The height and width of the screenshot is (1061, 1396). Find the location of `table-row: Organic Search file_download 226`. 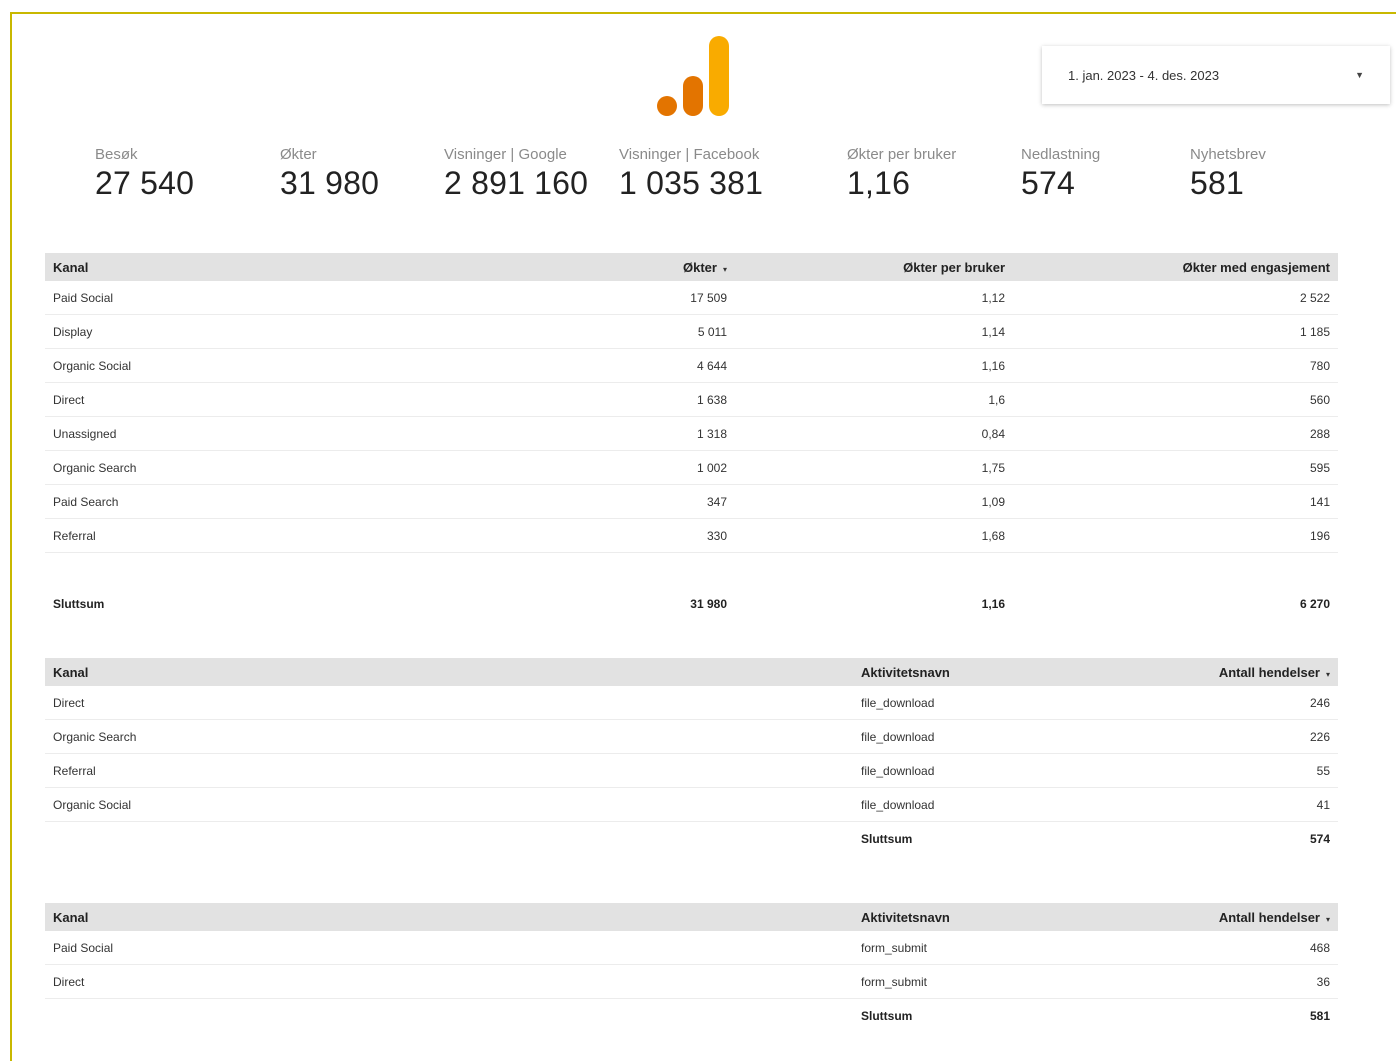

table-row: Organic Search file_download 226 is located at coordinates (691, 736).